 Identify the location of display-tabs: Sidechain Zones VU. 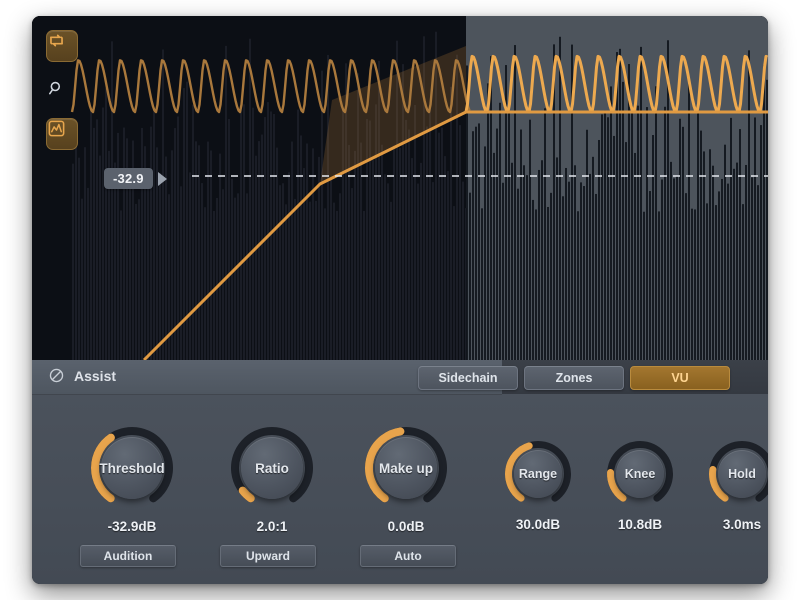
(574, 378).